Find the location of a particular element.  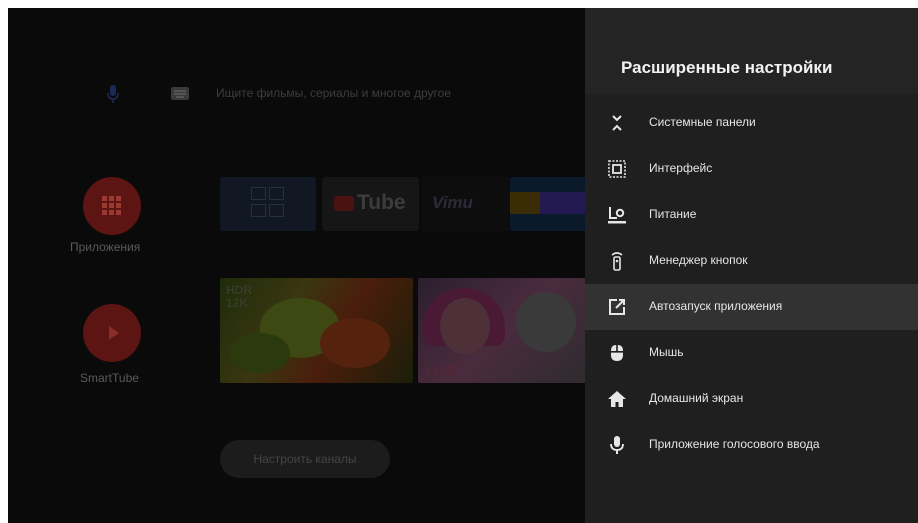

power-settings-icon is located at coordinates (617, 215).